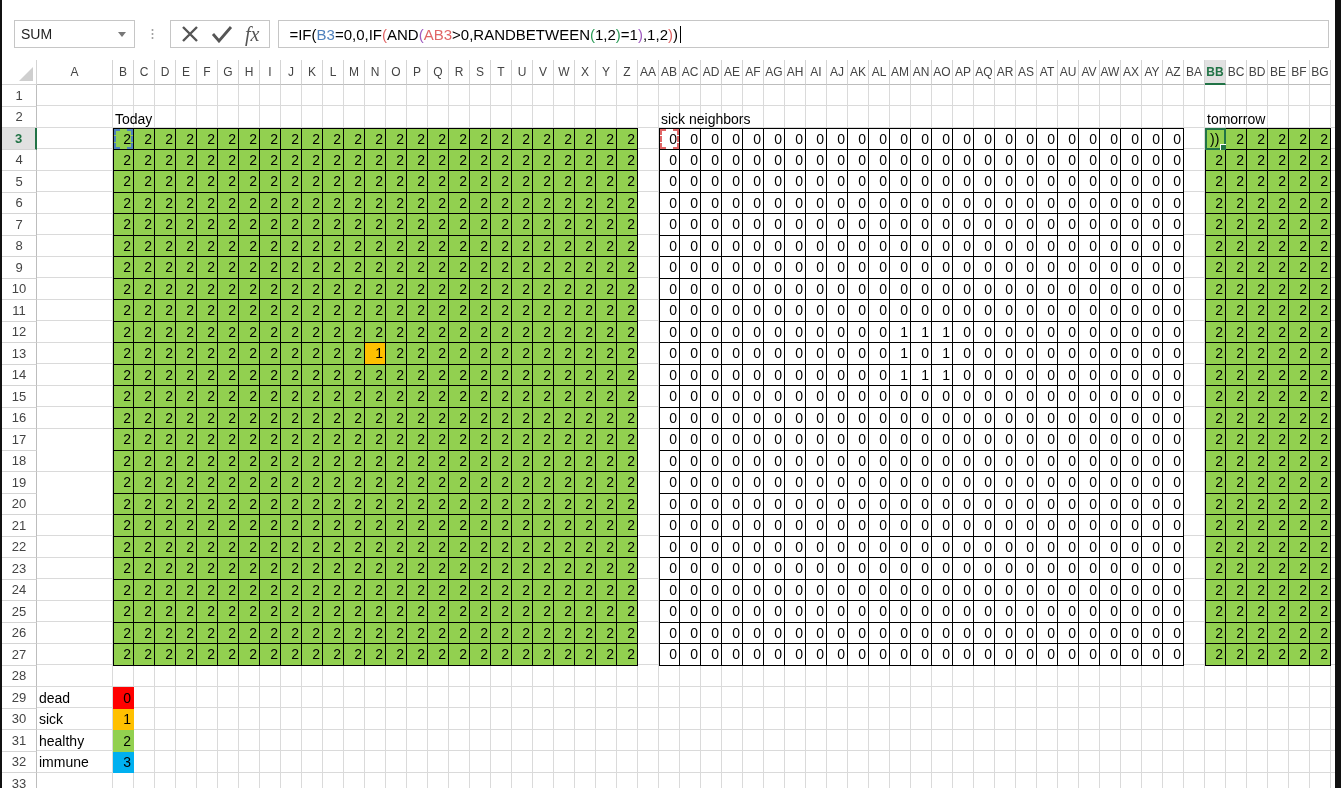 This screenshot has height=788, width=1341. I want to click on column-header: AW, so click(1110, 72).